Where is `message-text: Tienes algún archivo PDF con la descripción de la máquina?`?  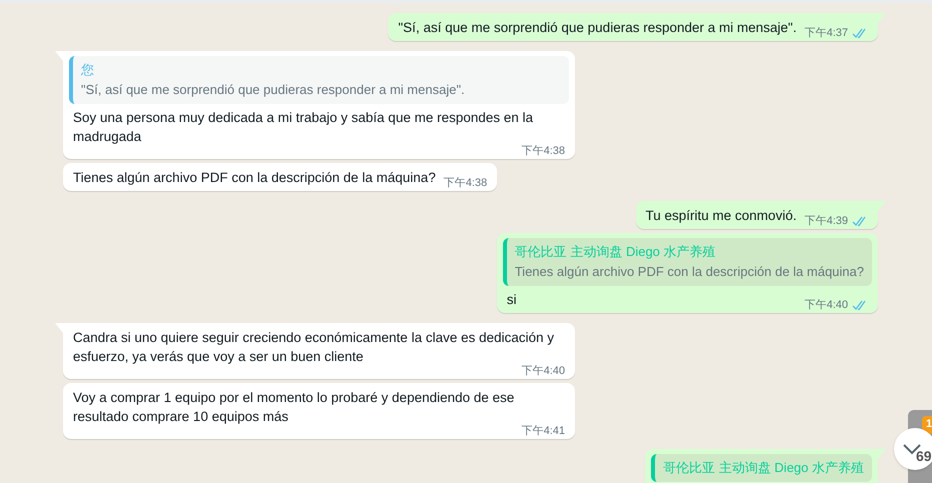 message-text: Tienes algún archivo PDF con la descripción de la máquina? is located at coordinates (254, 178).